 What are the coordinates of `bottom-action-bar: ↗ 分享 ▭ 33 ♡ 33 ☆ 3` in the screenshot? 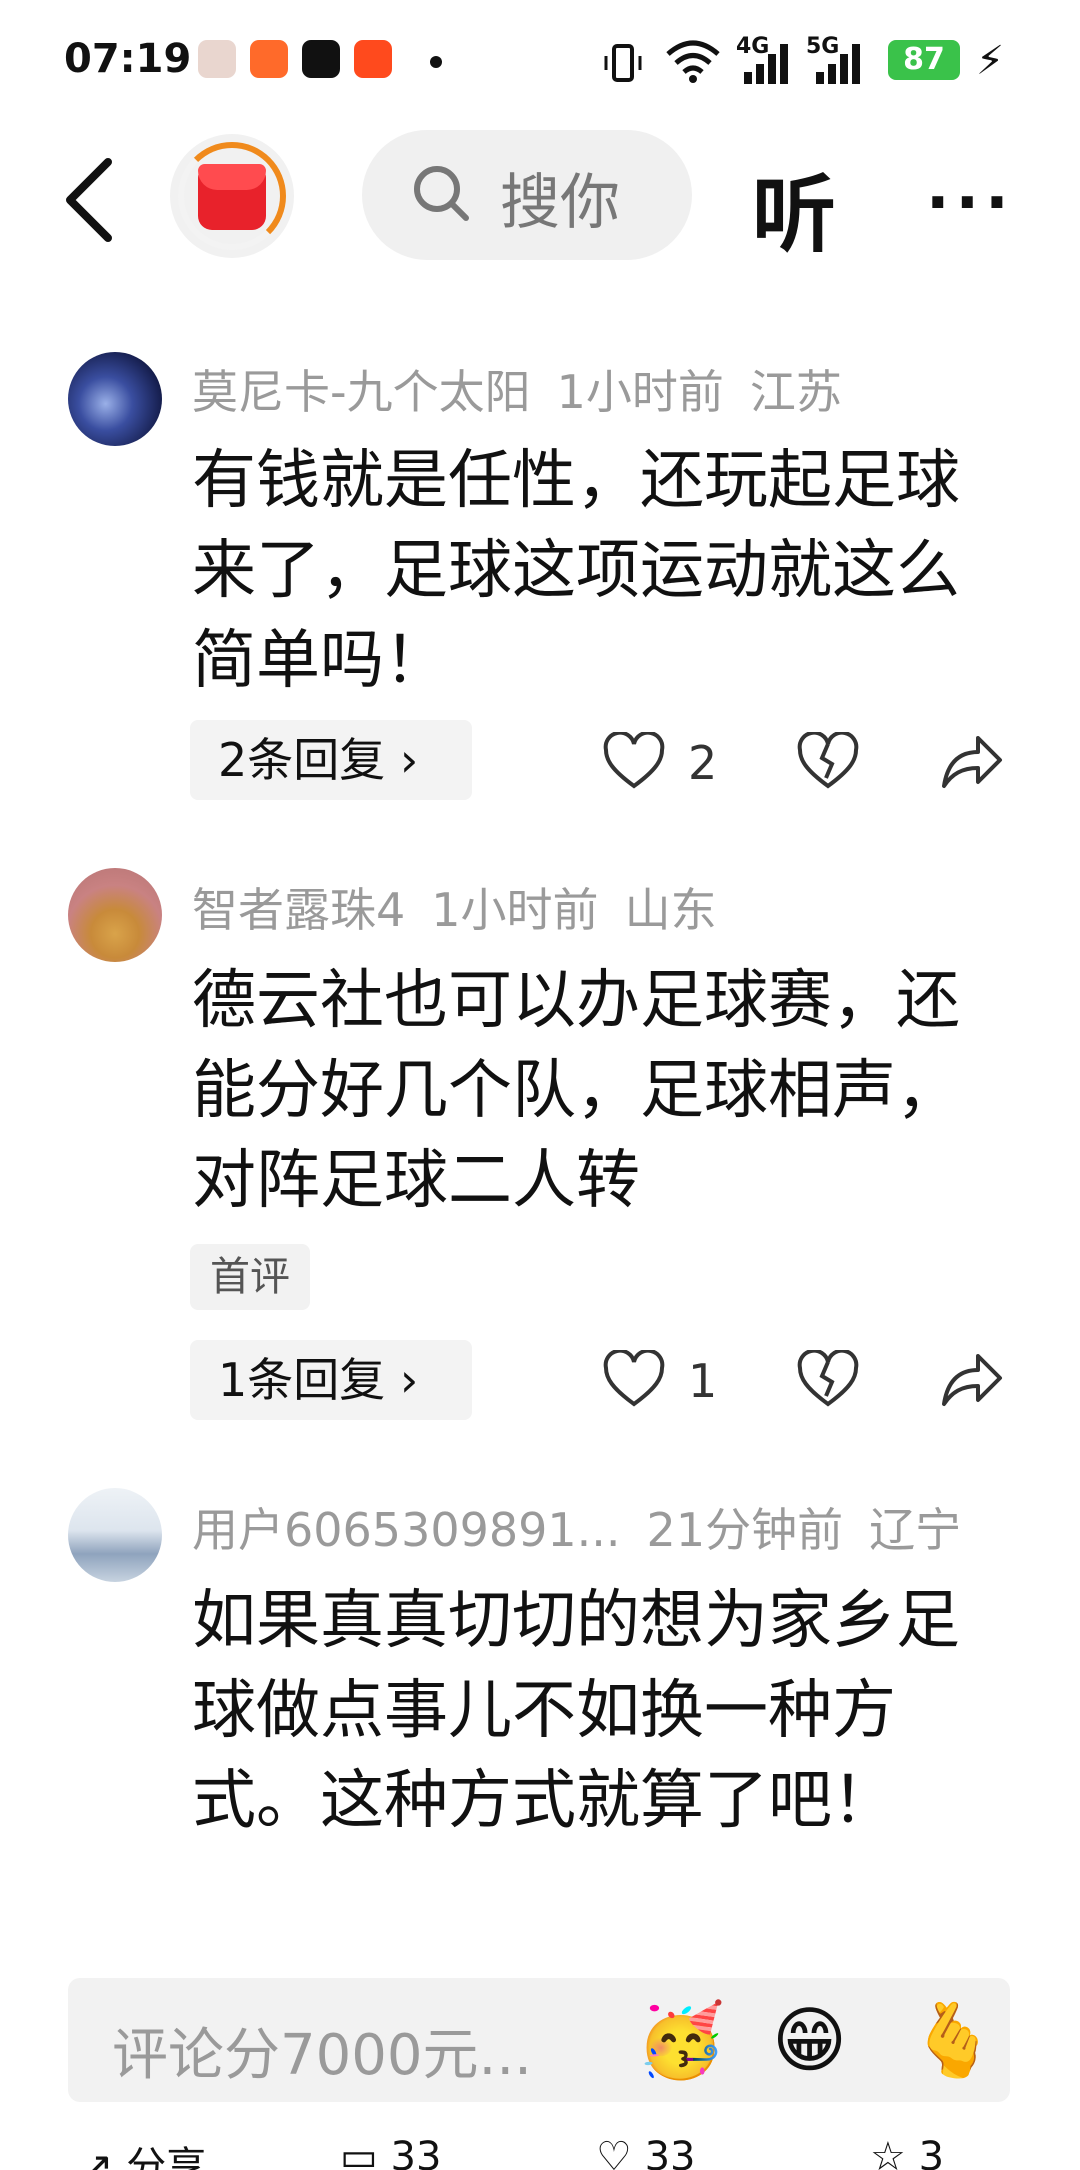 It's located at (540, 2150).